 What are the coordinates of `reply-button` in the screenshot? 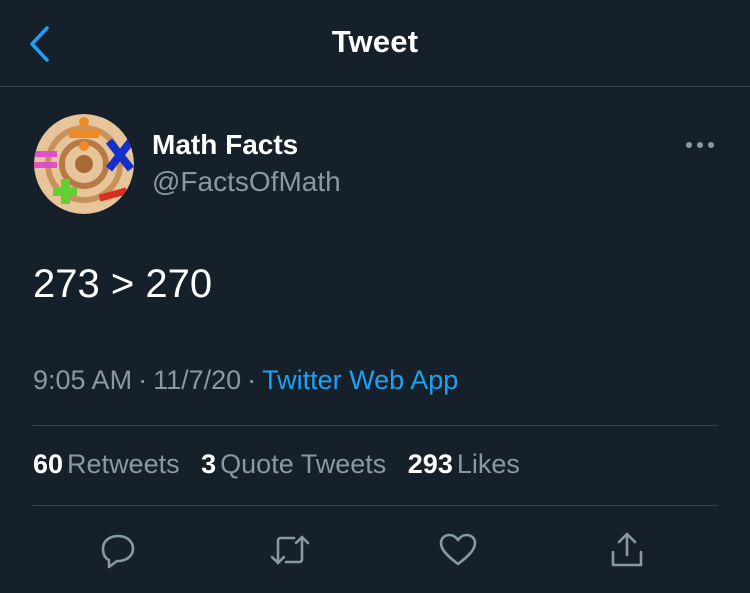 It's located at (118, 550).